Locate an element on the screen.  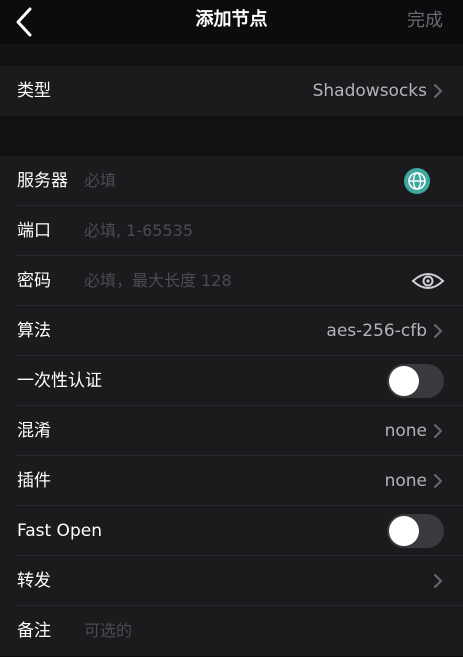
globe-button is located at coordinates (417, 181).